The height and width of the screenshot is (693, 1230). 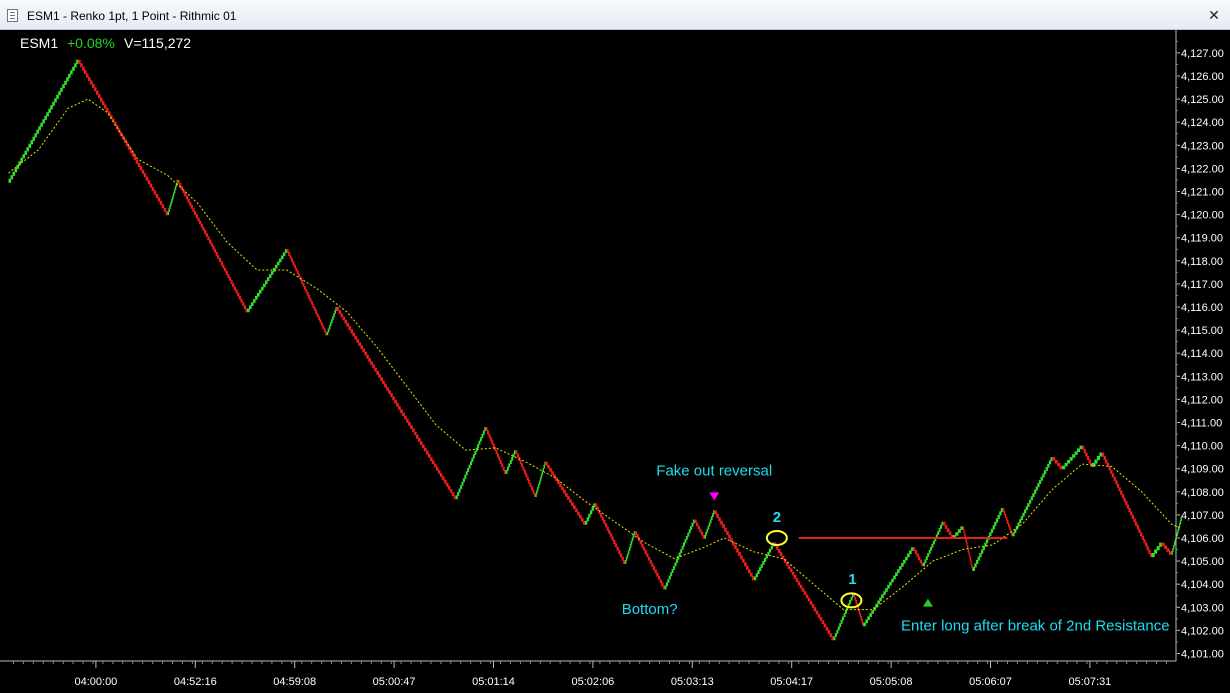 What do you see at coordinates (1202, 631) in the screenshot?
I see `price-tick-label: 4,102.00` at bounding box center [1202, 631].